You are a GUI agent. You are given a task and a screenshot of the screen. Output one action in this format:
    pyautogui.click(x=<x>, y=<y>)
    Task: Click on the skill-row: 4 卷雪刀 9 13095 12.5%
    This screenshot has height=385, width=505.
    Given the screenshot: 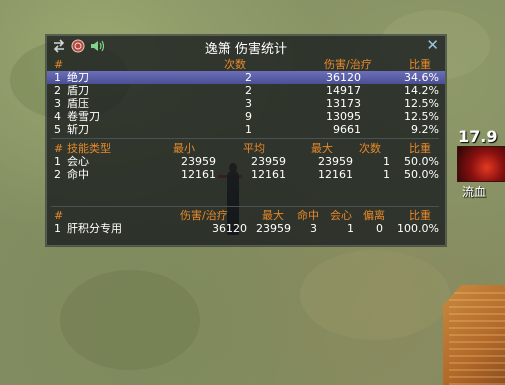 What is the action you would take?
    pyautogui.click(x=246, y=116)
    